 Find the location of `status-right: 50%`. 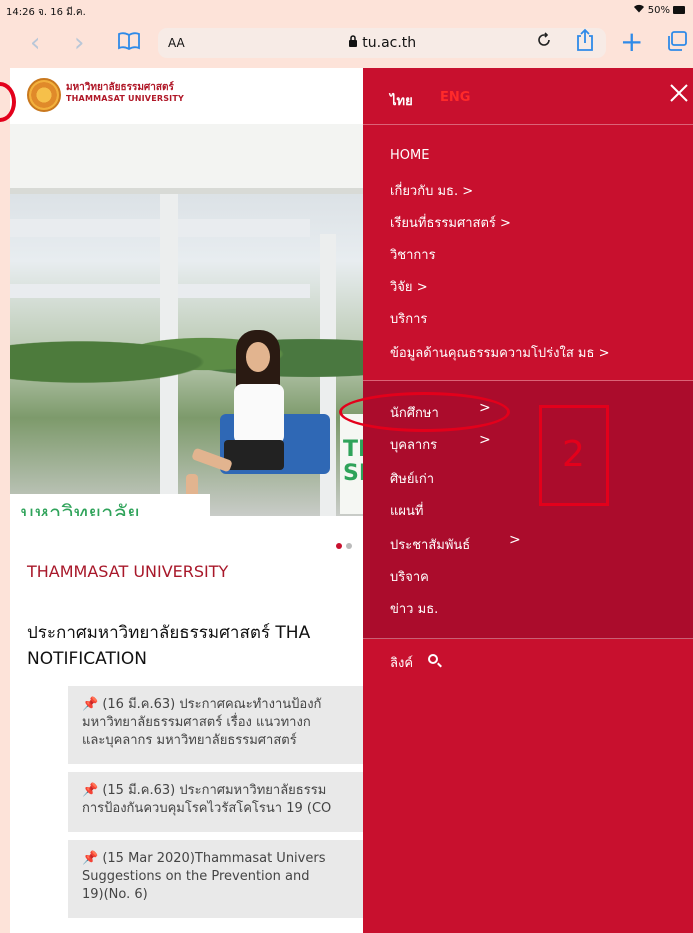

status-right: 50% is located at coordinates (659, 10).